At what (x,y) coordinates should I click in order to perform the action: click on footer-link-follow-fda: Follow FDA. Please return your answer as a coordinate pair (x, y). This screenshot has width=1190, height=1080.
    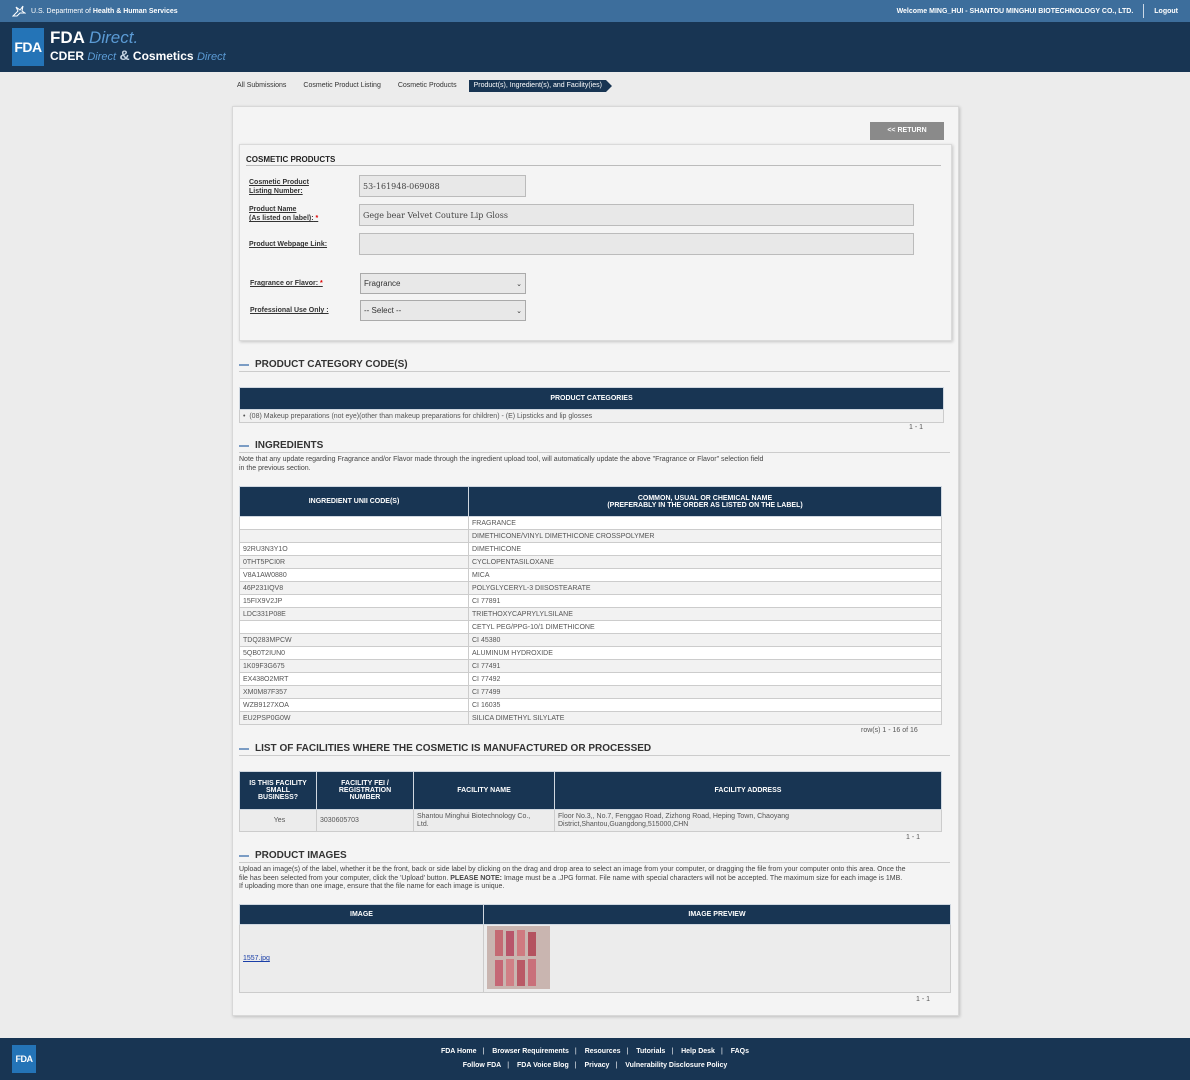
    Looking at the image, I should click on (482, 1065).